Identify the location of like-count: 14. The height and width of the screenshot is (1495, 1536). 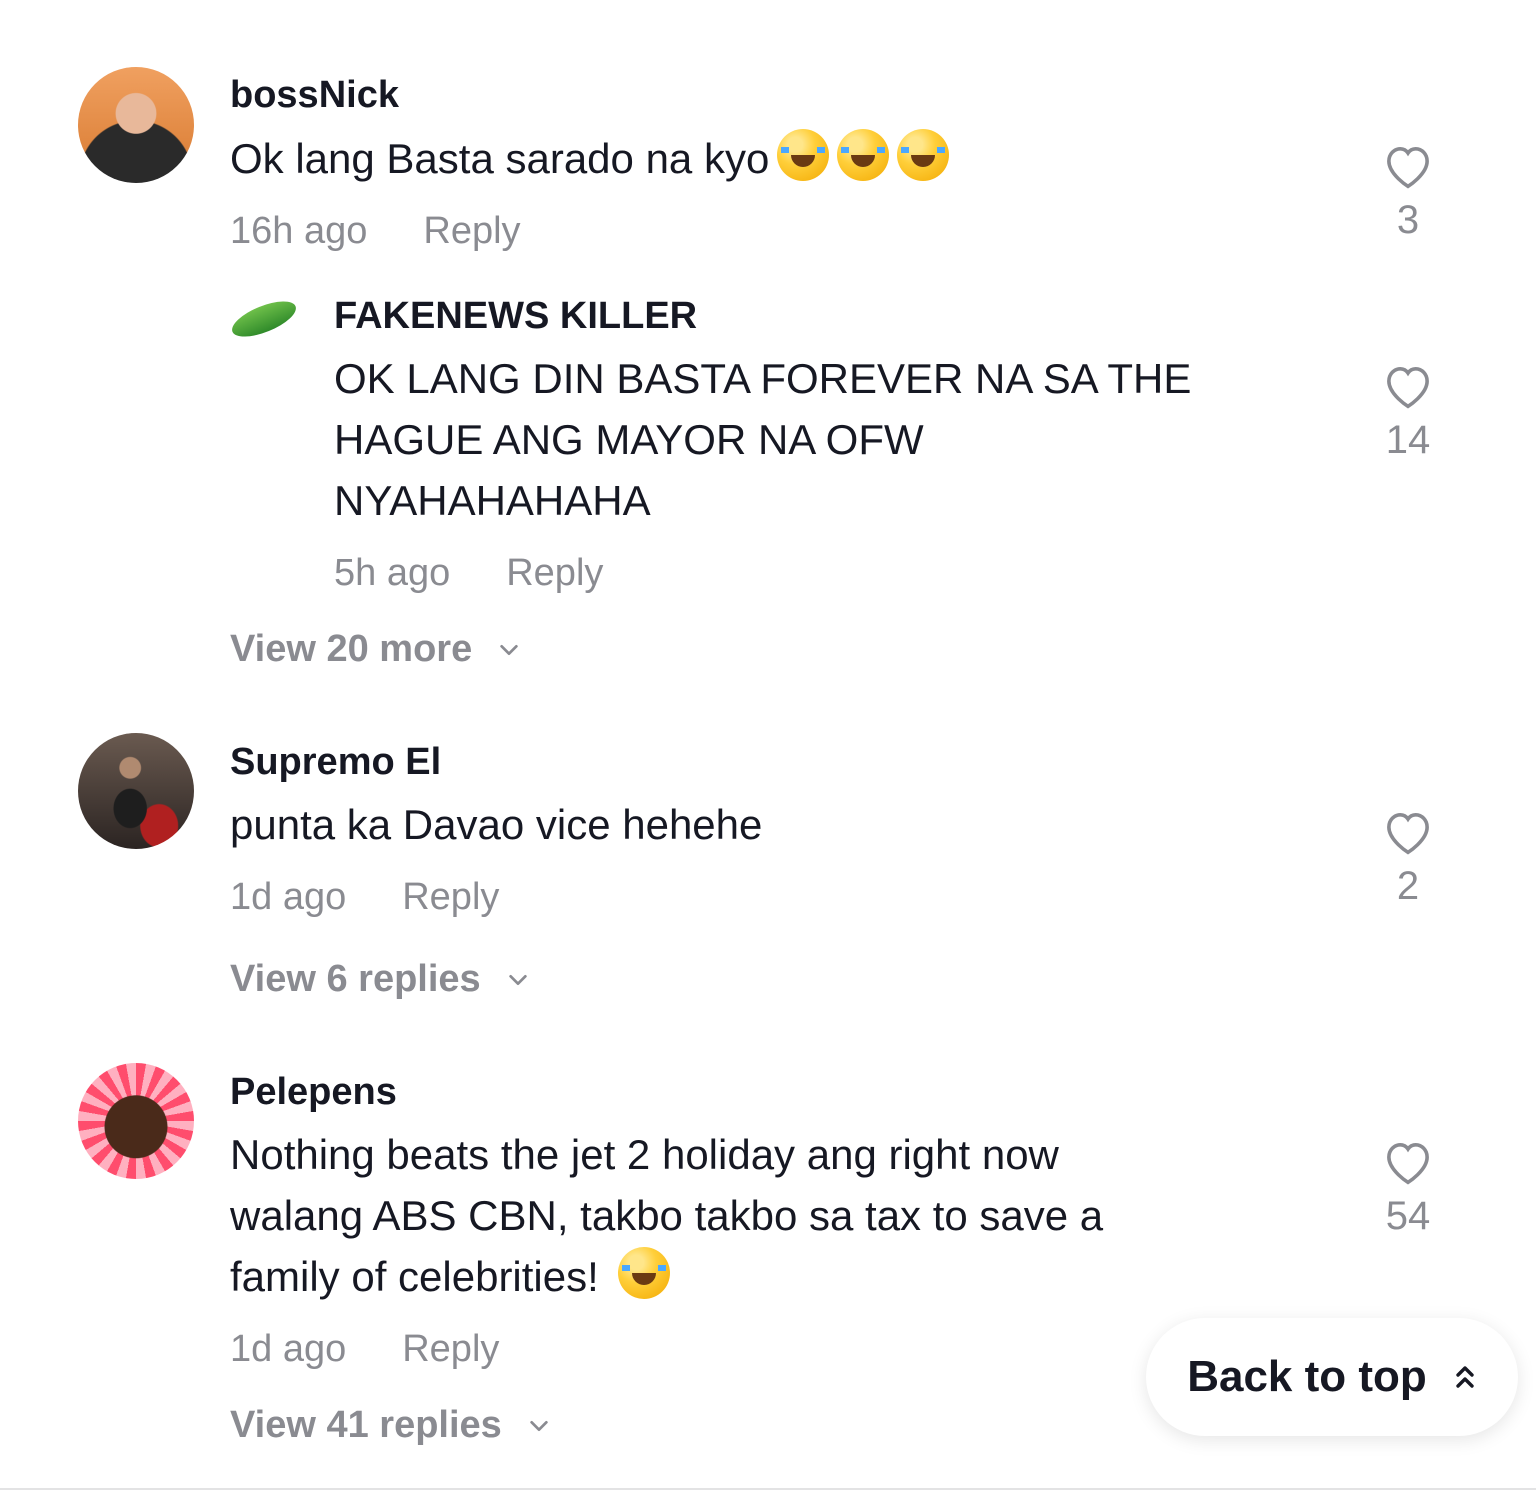
(1408, 440).